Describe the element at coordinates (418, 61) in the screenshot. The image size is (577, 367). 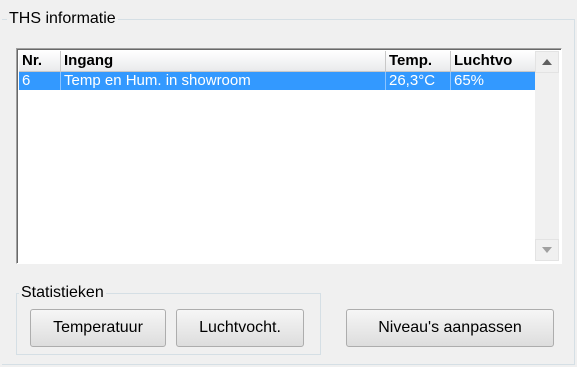
I see `column-header-temp: Temp.` at that location.